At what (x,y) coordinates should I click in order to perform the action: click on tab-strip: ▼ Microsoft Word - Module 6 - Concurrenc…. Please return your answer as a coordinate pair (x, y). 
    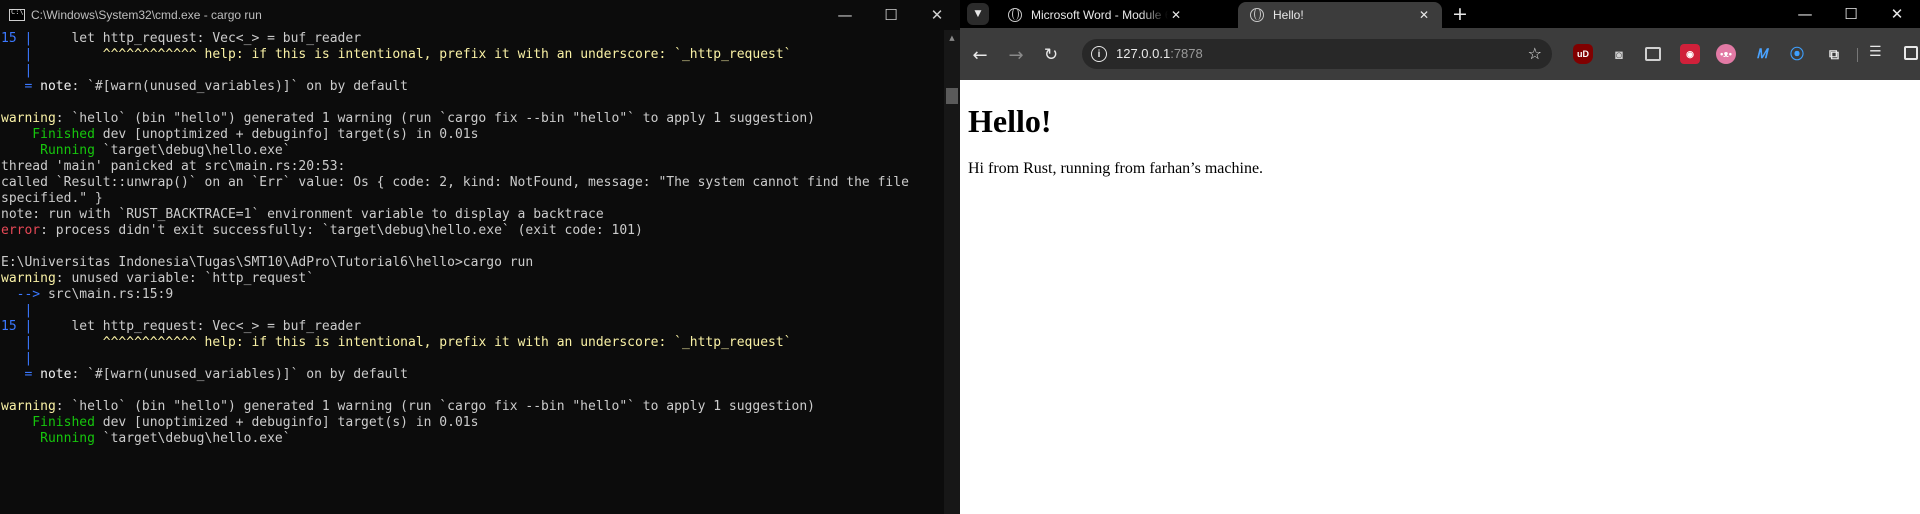
    Looking at the image, I should click on (1440, 14).